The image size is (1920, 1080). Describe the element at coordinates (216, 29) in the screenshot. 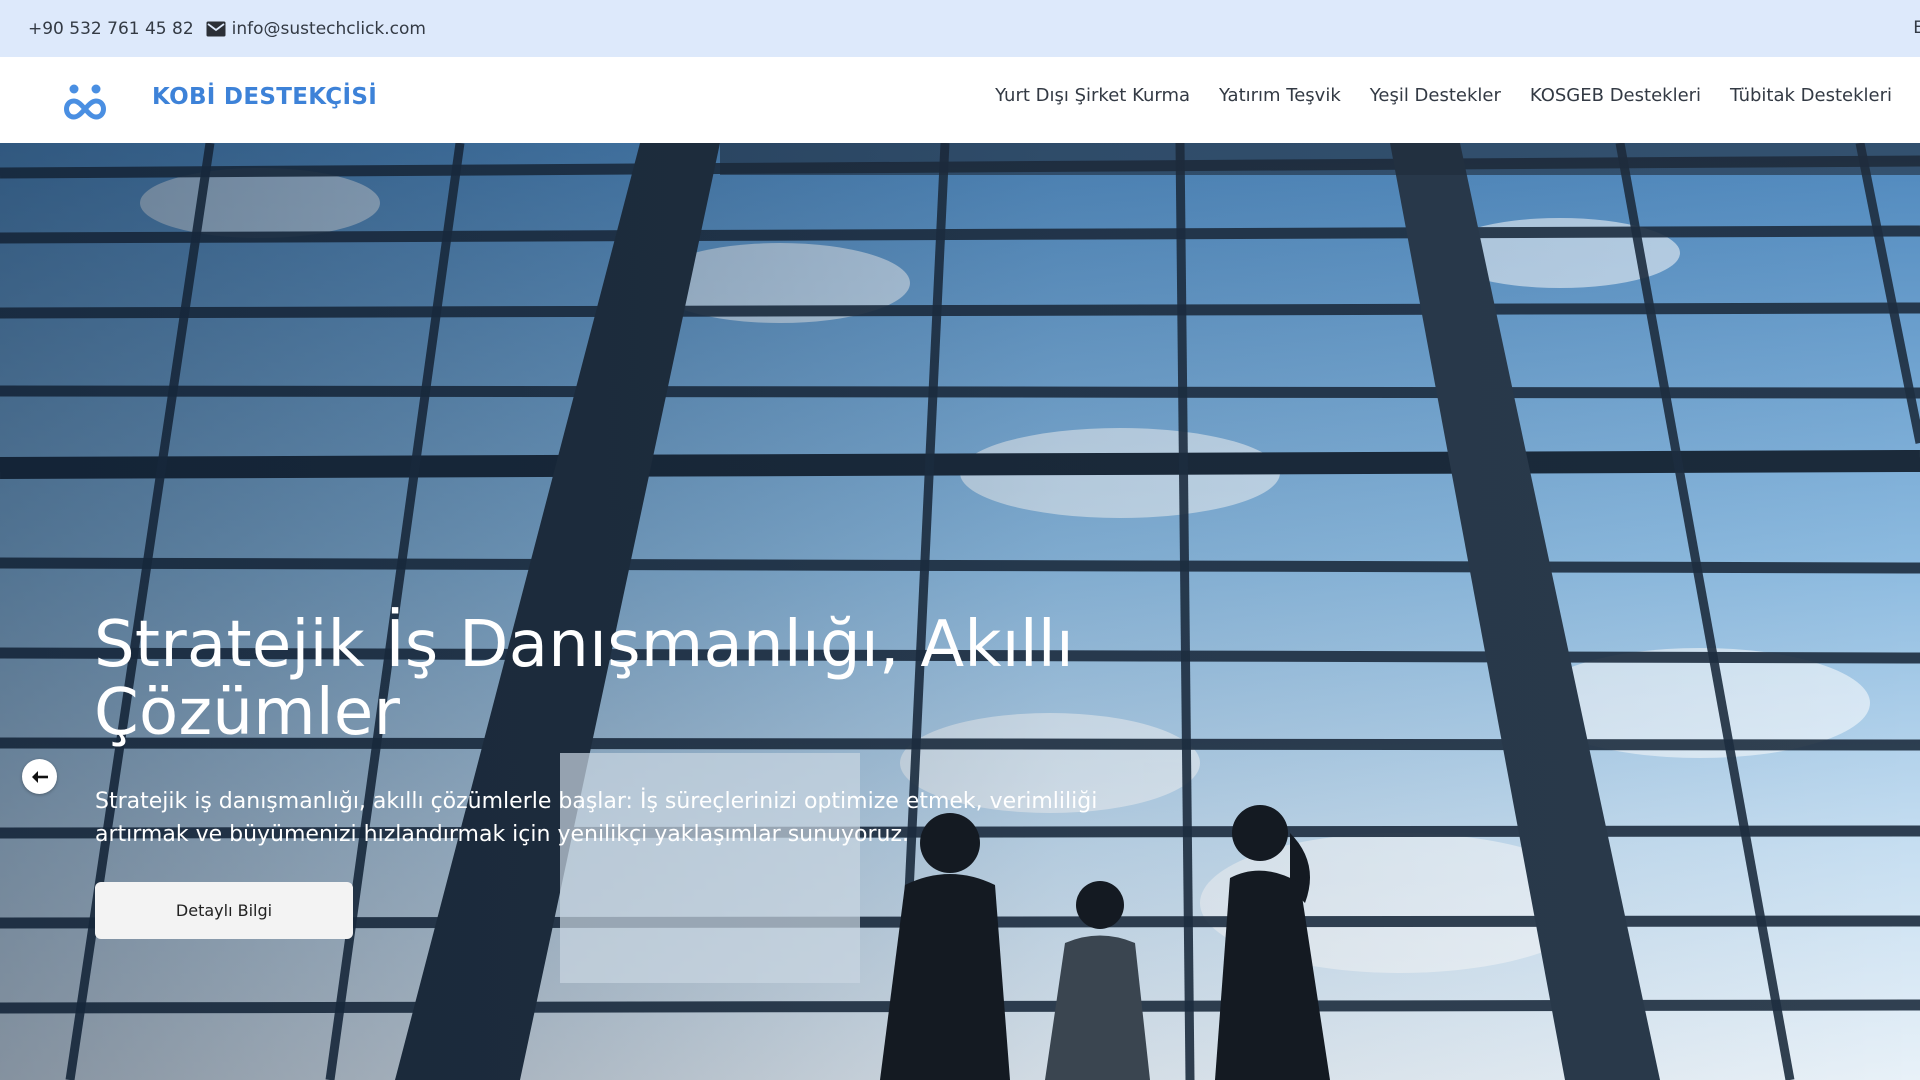

I see `mail-icon` at that location.